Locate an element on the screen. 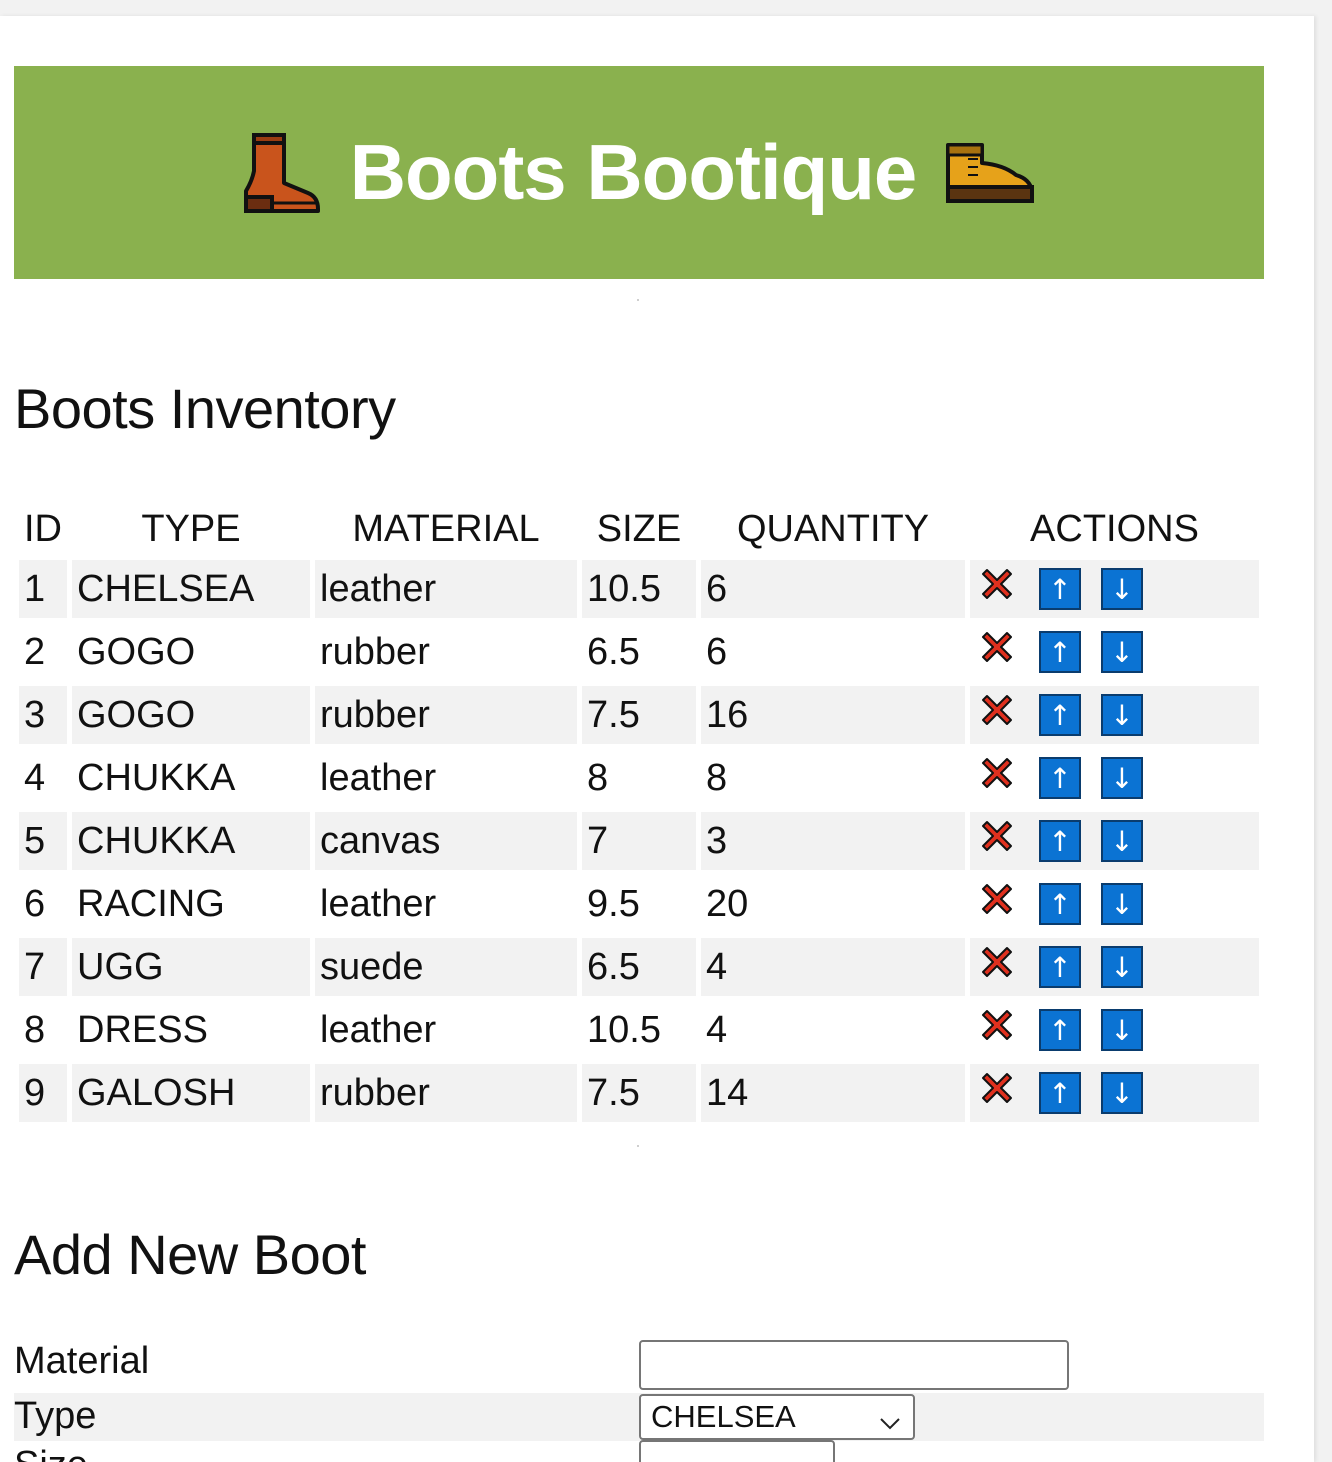  type-select-value: CHELSEA is located at coordinates (723, 1416).